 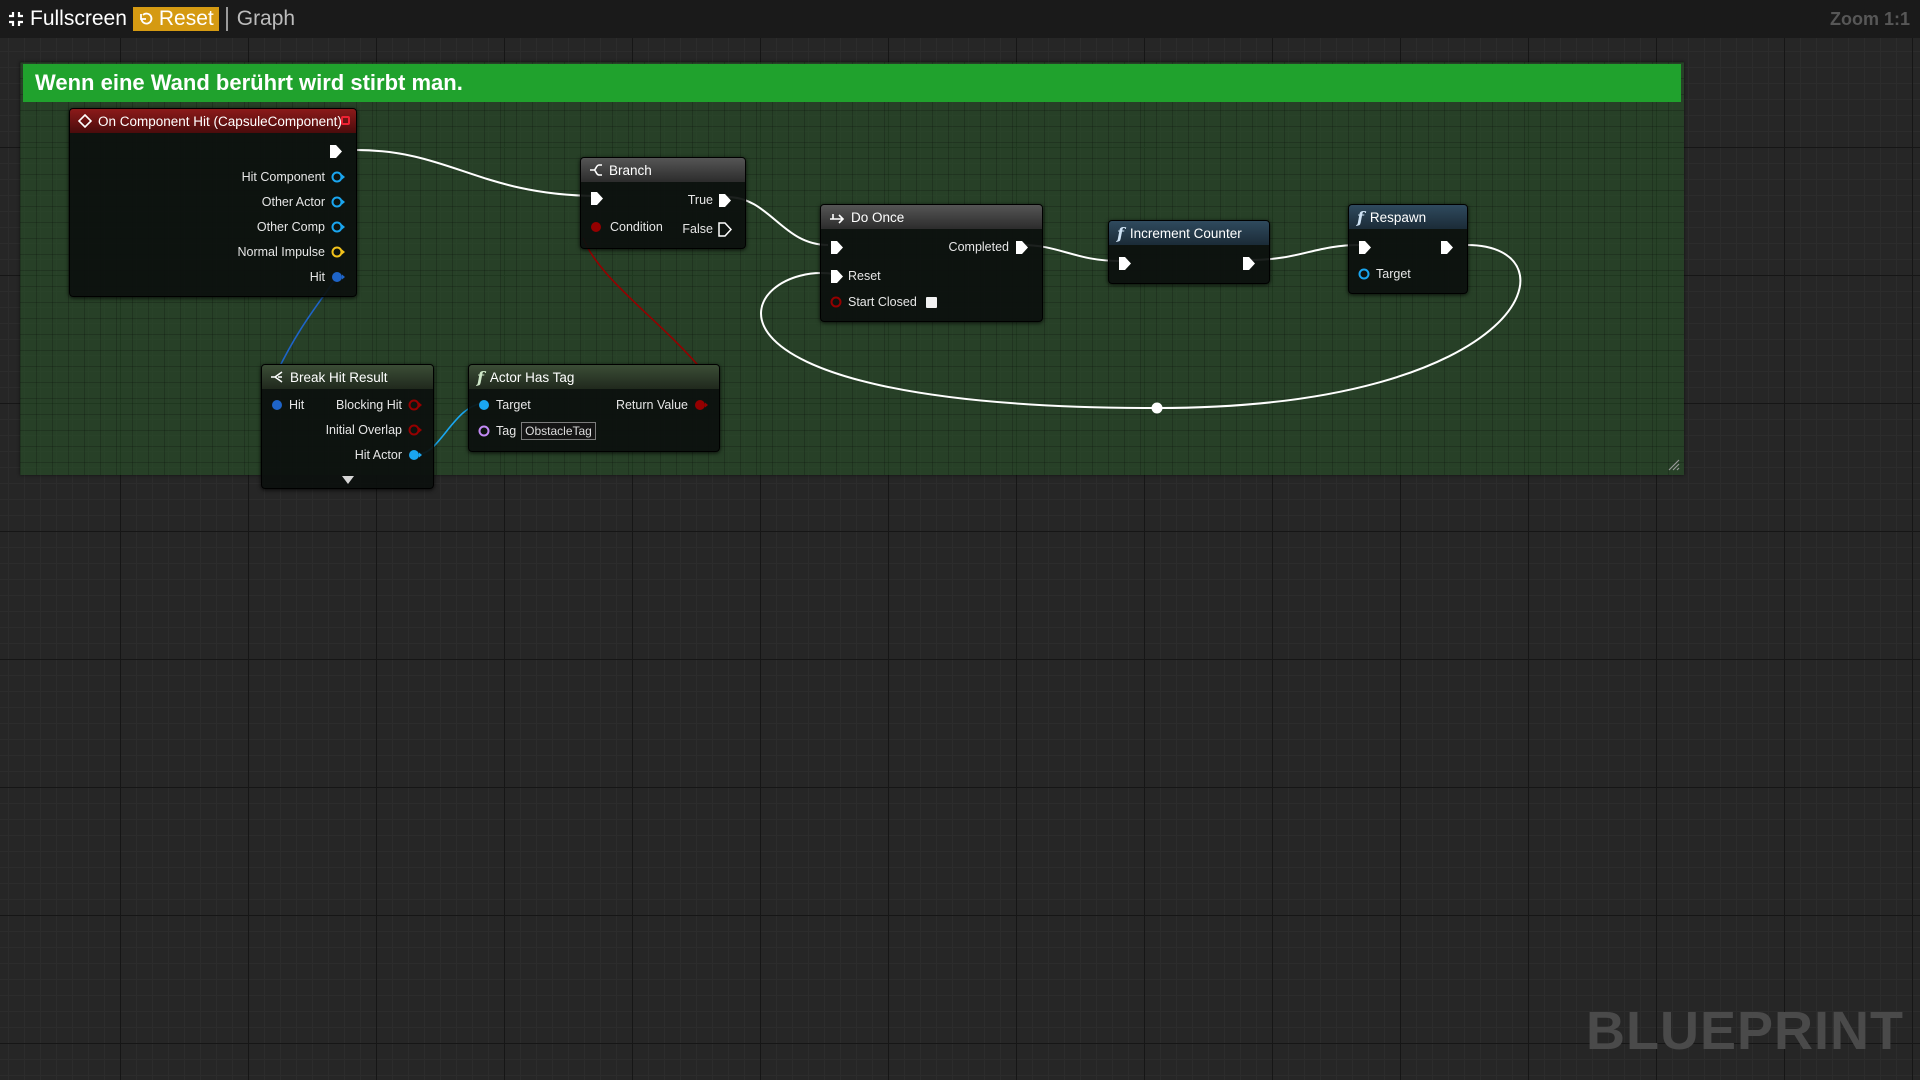 I want to click on node-header: Branch, so click(x=663, y=170).